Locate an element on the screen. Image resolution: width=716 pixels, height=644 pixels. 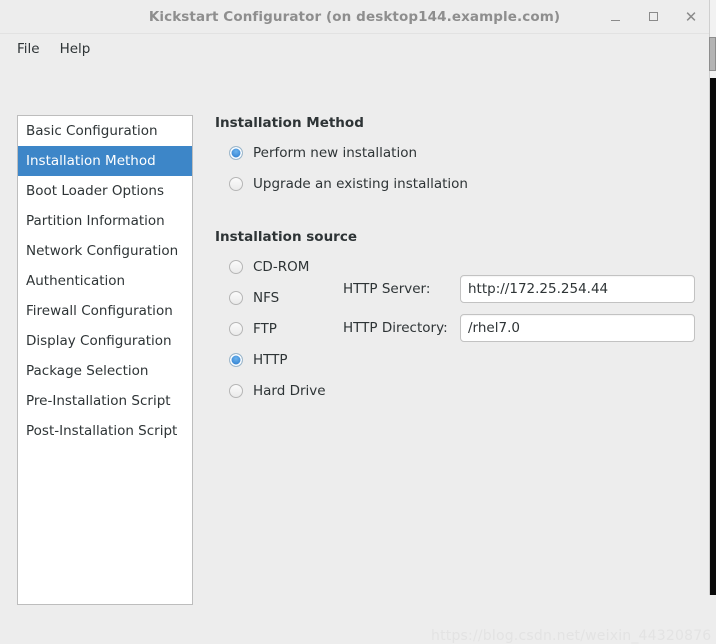
radio-label: Hard Drive is located at coordinates (289, 391).